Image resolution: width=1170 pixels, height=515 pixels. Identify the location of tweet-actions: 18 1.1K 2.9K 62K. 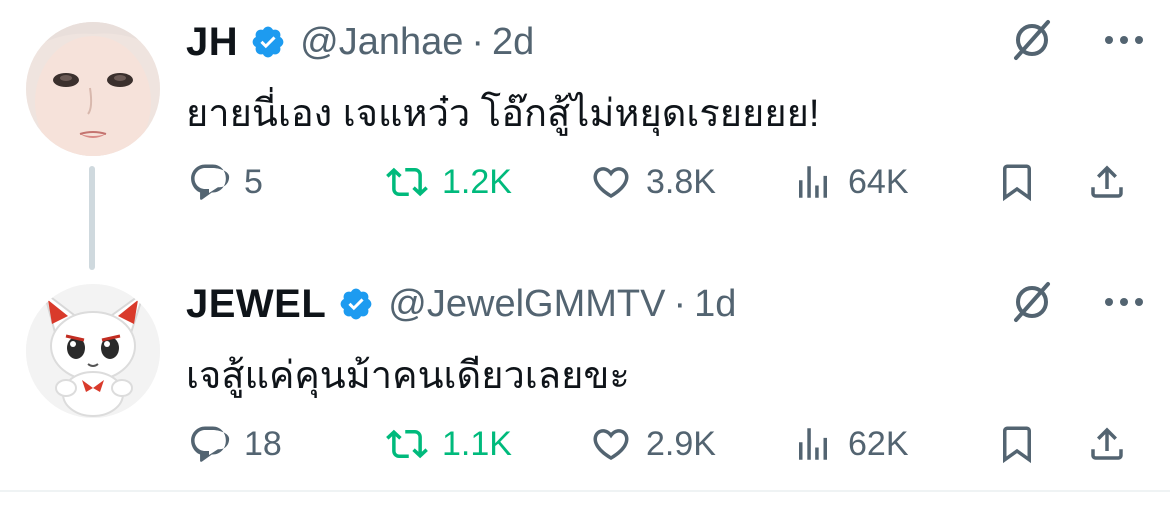
(666, 444).